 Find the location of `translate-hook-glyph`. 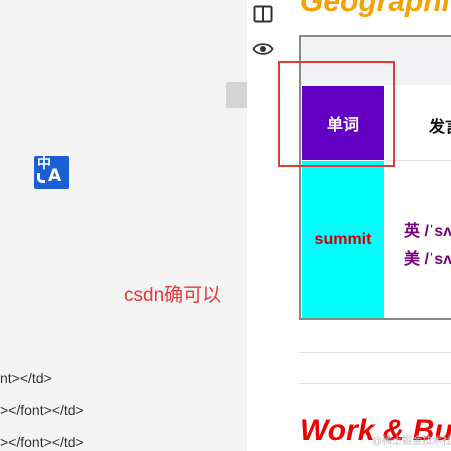

translate-hook-glyph is located at coordinates (41, 178).